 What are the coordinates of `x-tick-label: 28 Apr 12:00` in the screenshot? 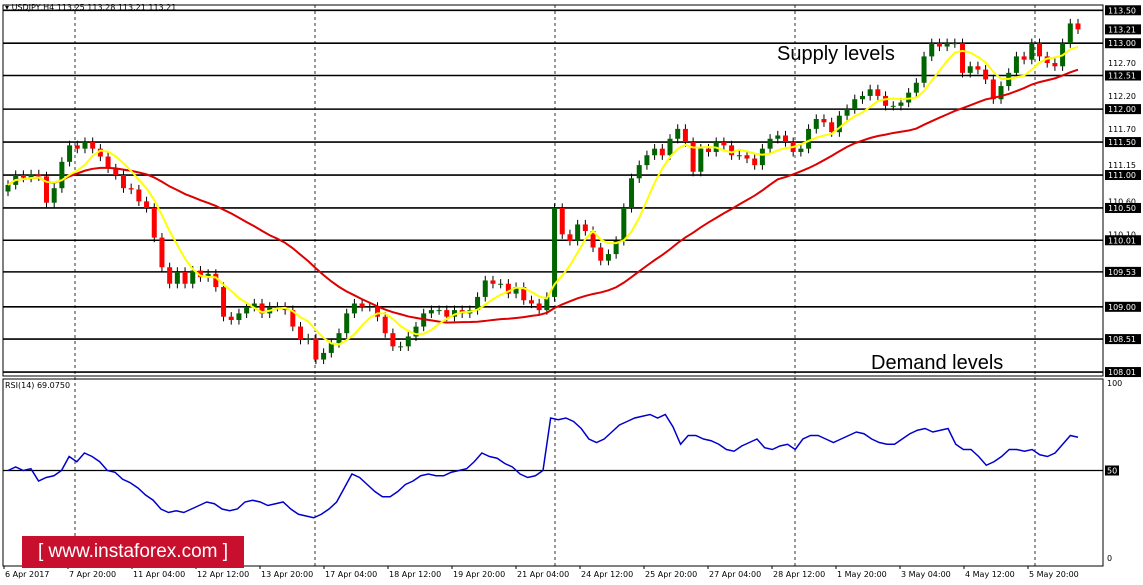 It's located at (799, 574).